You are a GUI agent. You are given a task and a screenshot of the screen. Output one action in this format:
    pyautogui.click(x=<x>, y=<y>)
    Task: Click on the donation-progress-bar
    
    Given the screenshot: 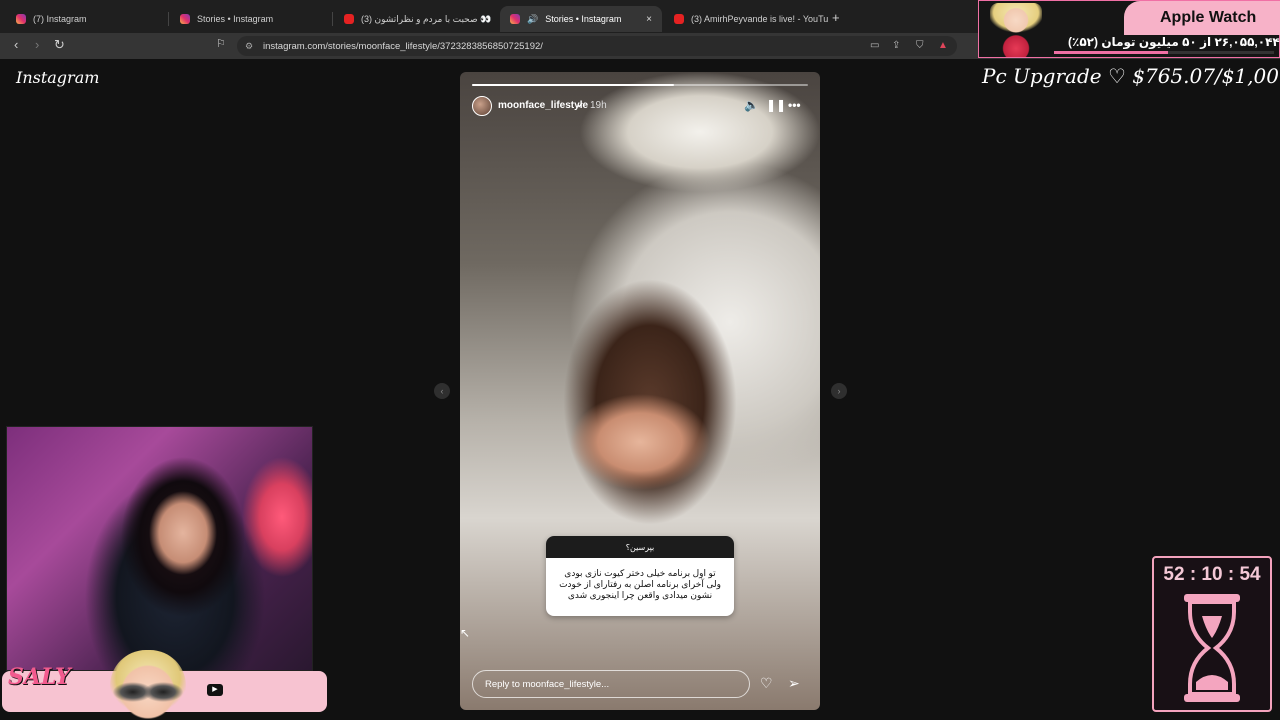 What is the action you would take?
    pyautogui.click(x=1164, y=52)
    